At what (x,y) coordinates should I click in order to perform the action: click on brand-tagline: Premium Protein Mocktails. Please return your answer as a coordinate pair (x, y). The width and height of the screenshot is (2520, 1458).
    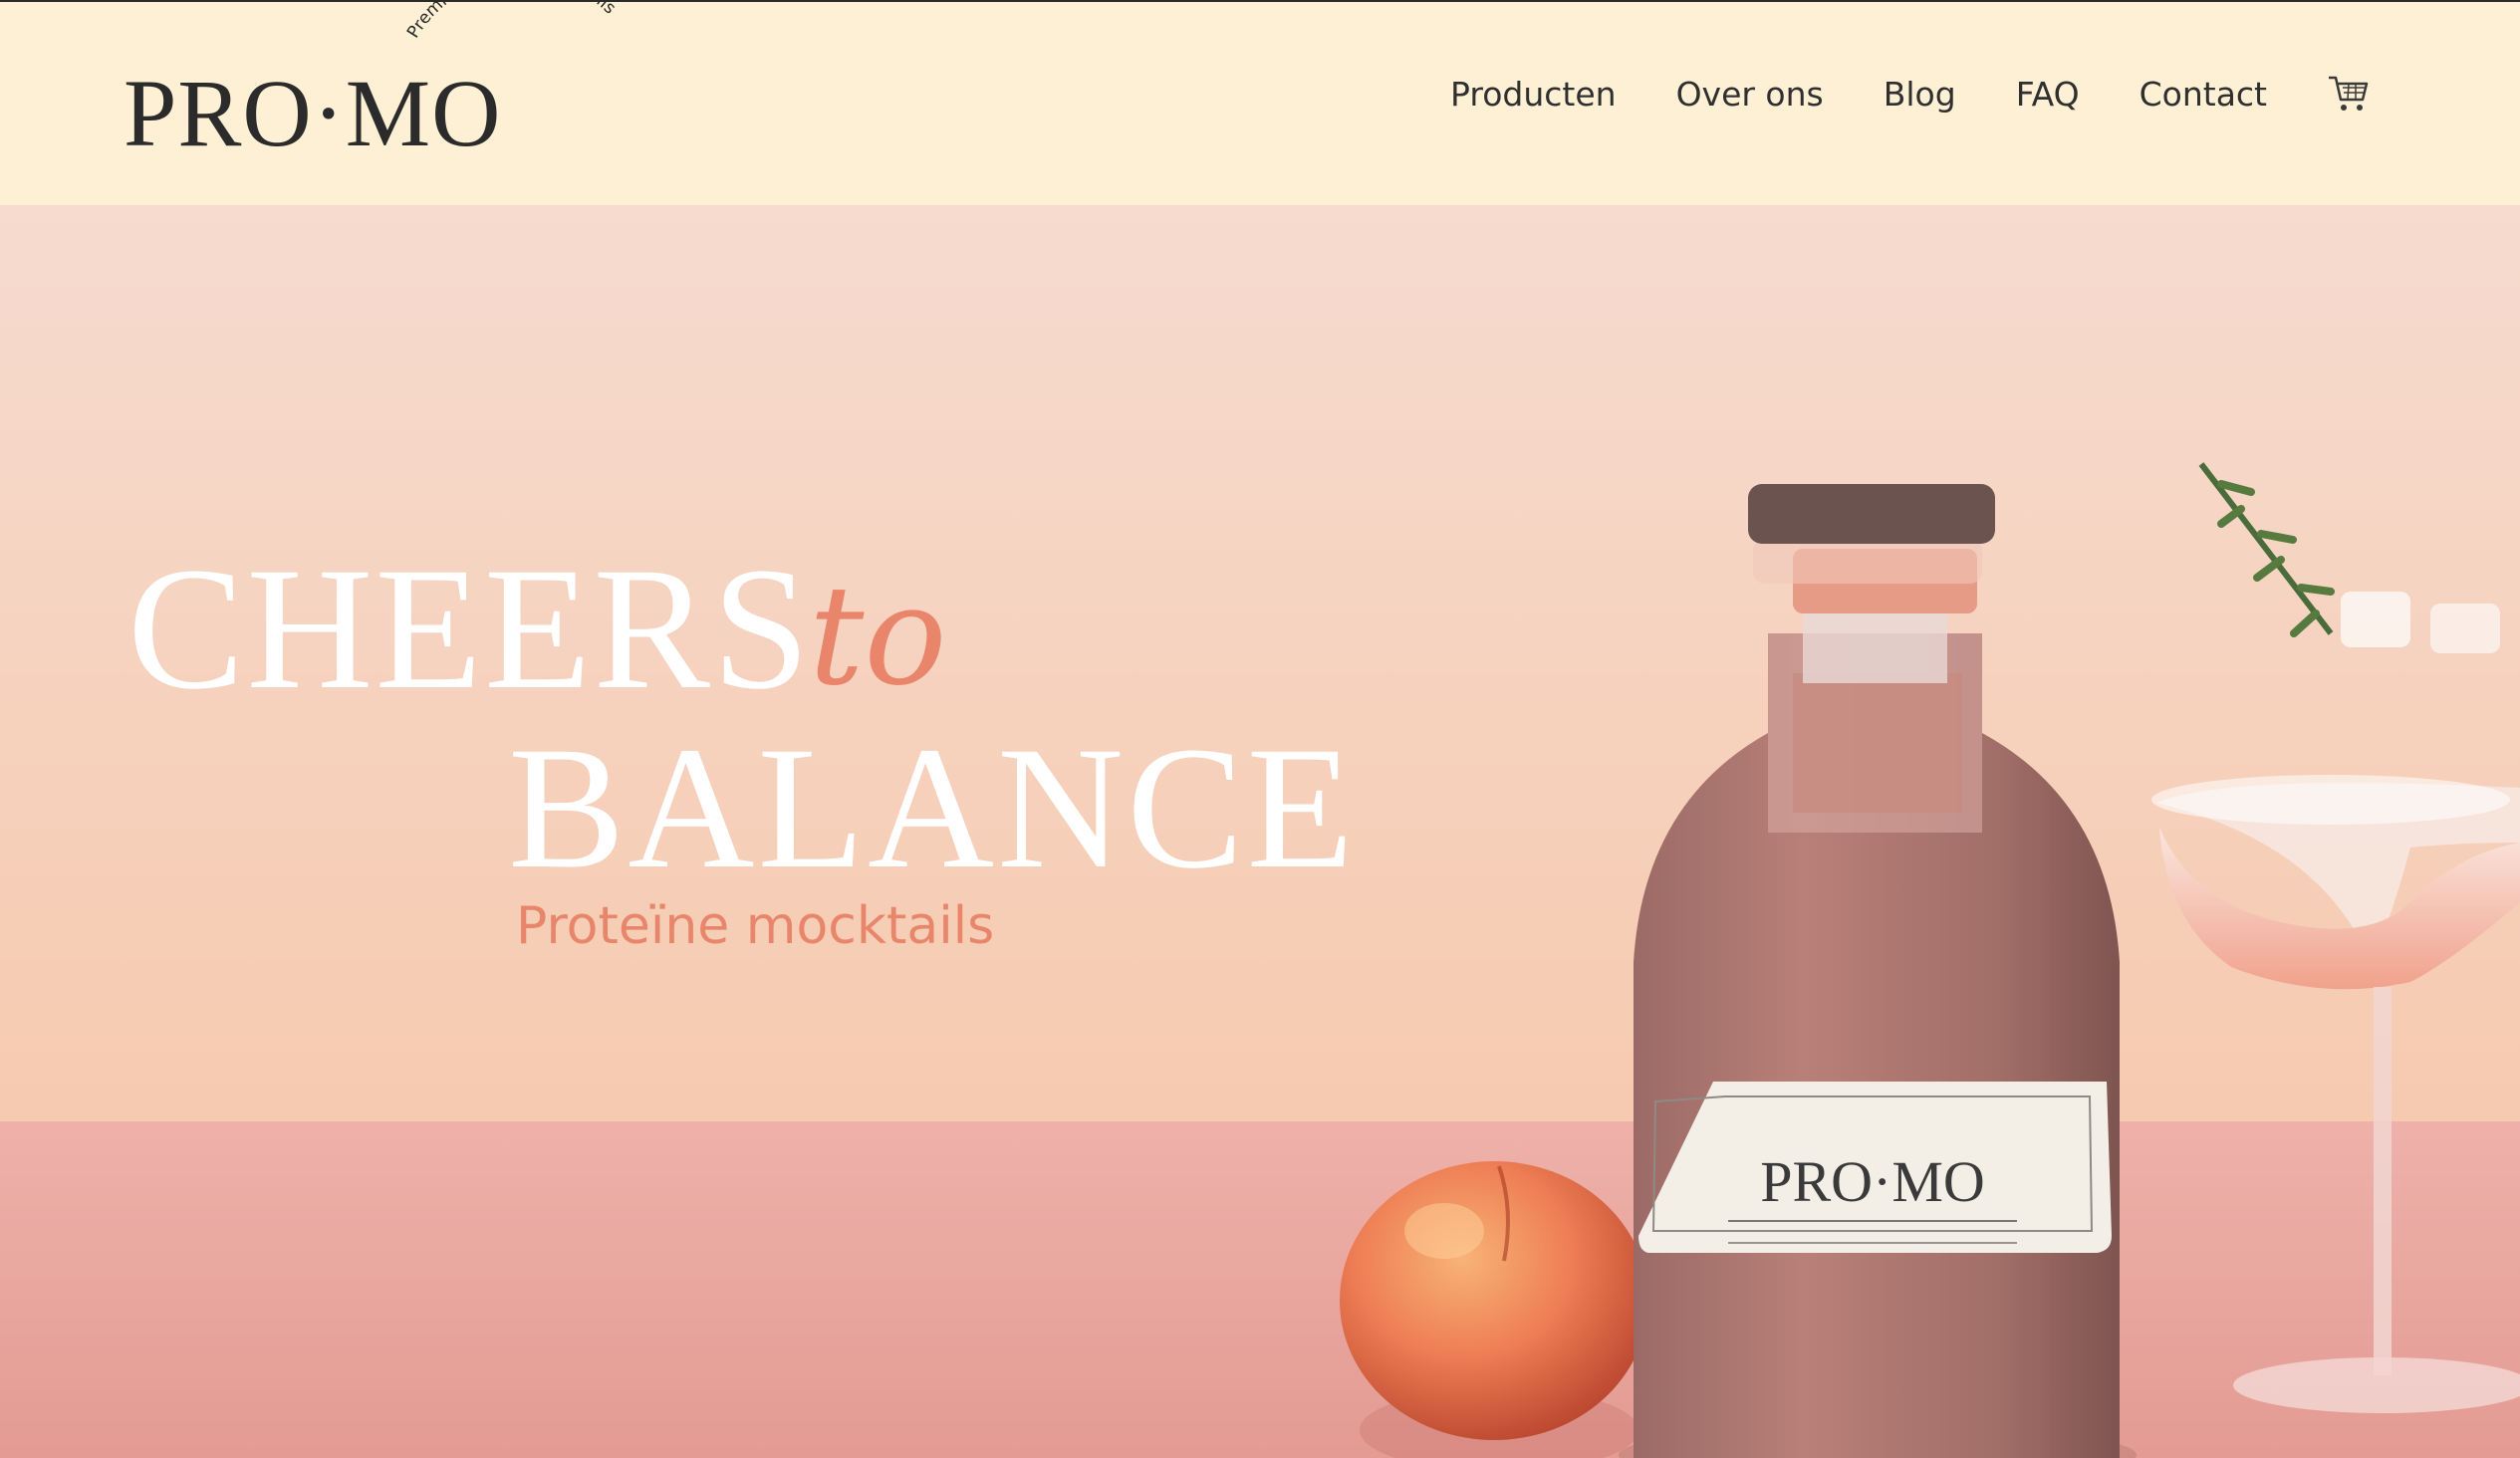
    Looking at the image, I should click on (512, 21).